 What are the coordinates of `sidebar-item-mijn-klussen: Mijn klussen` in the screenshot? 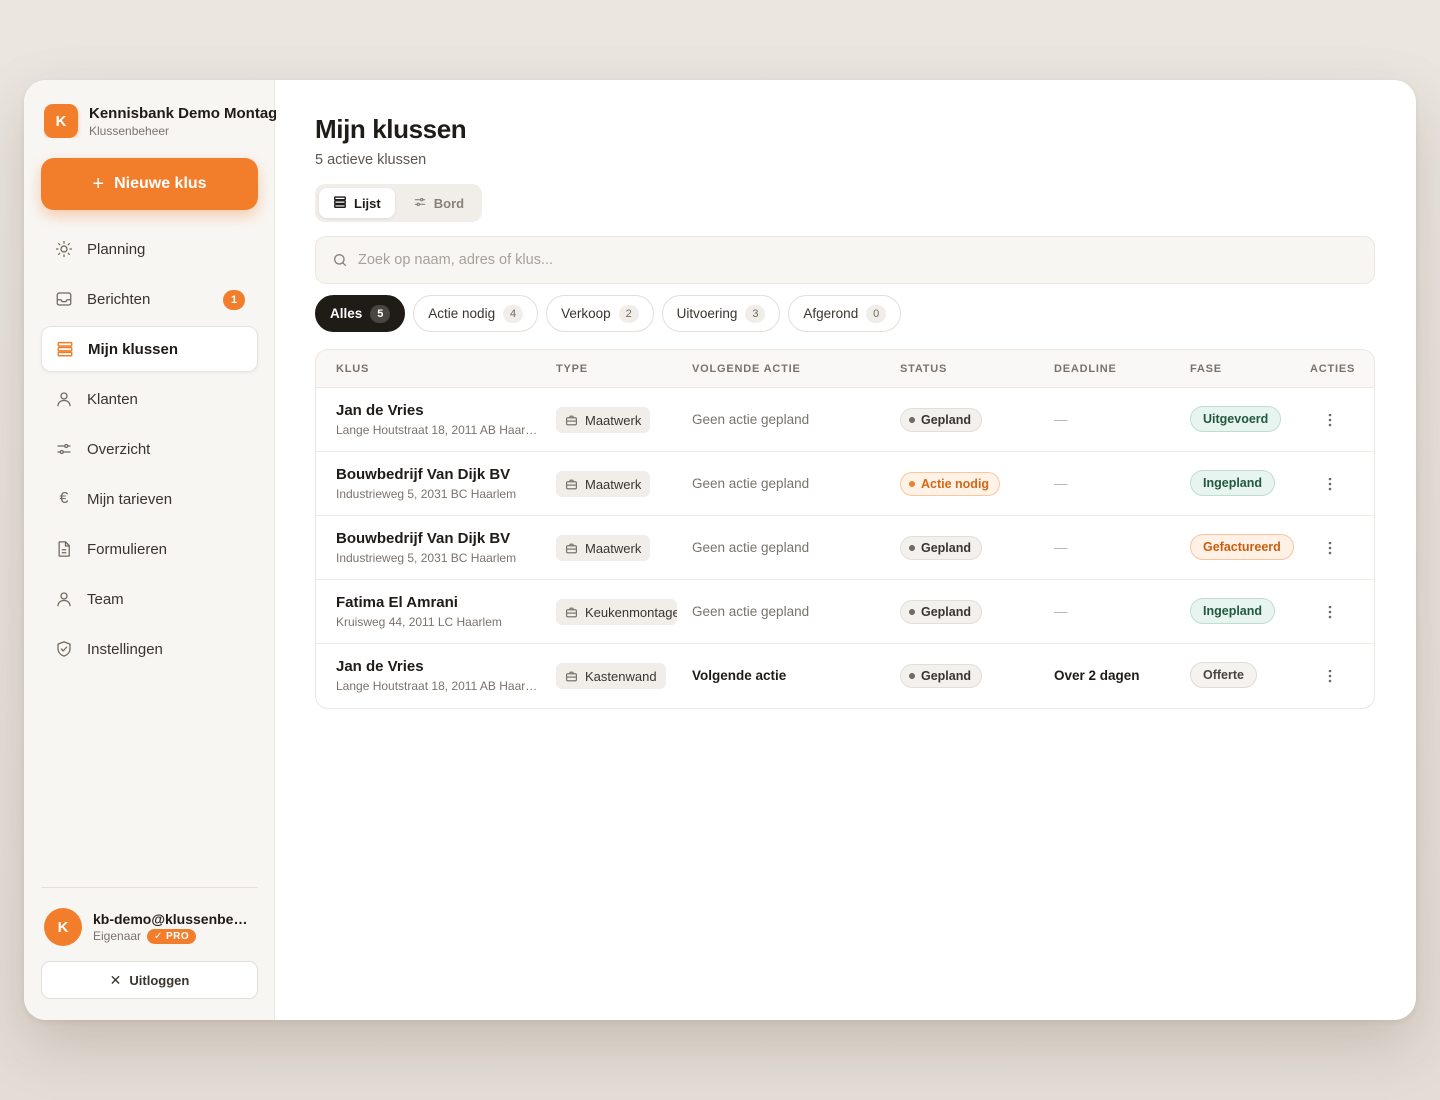 It's located at (149, 349).